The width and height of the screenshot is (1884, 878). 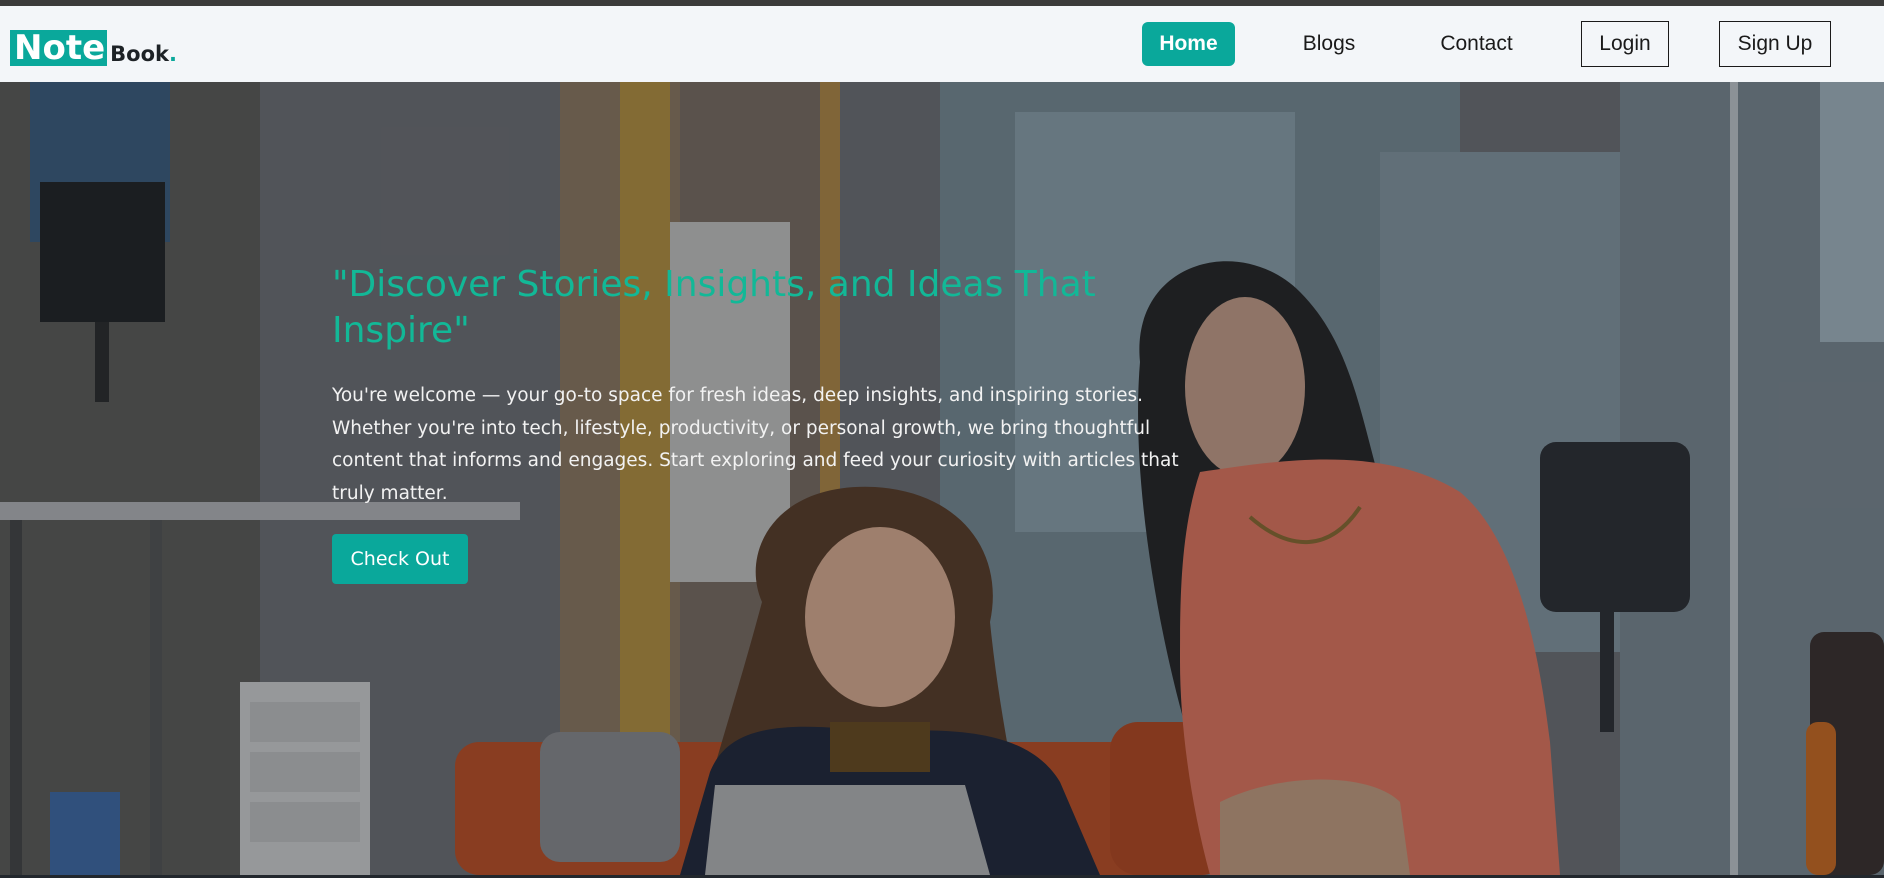 I want to click on nav-blogs-link: Blogs, so click(x=1329, y=44).